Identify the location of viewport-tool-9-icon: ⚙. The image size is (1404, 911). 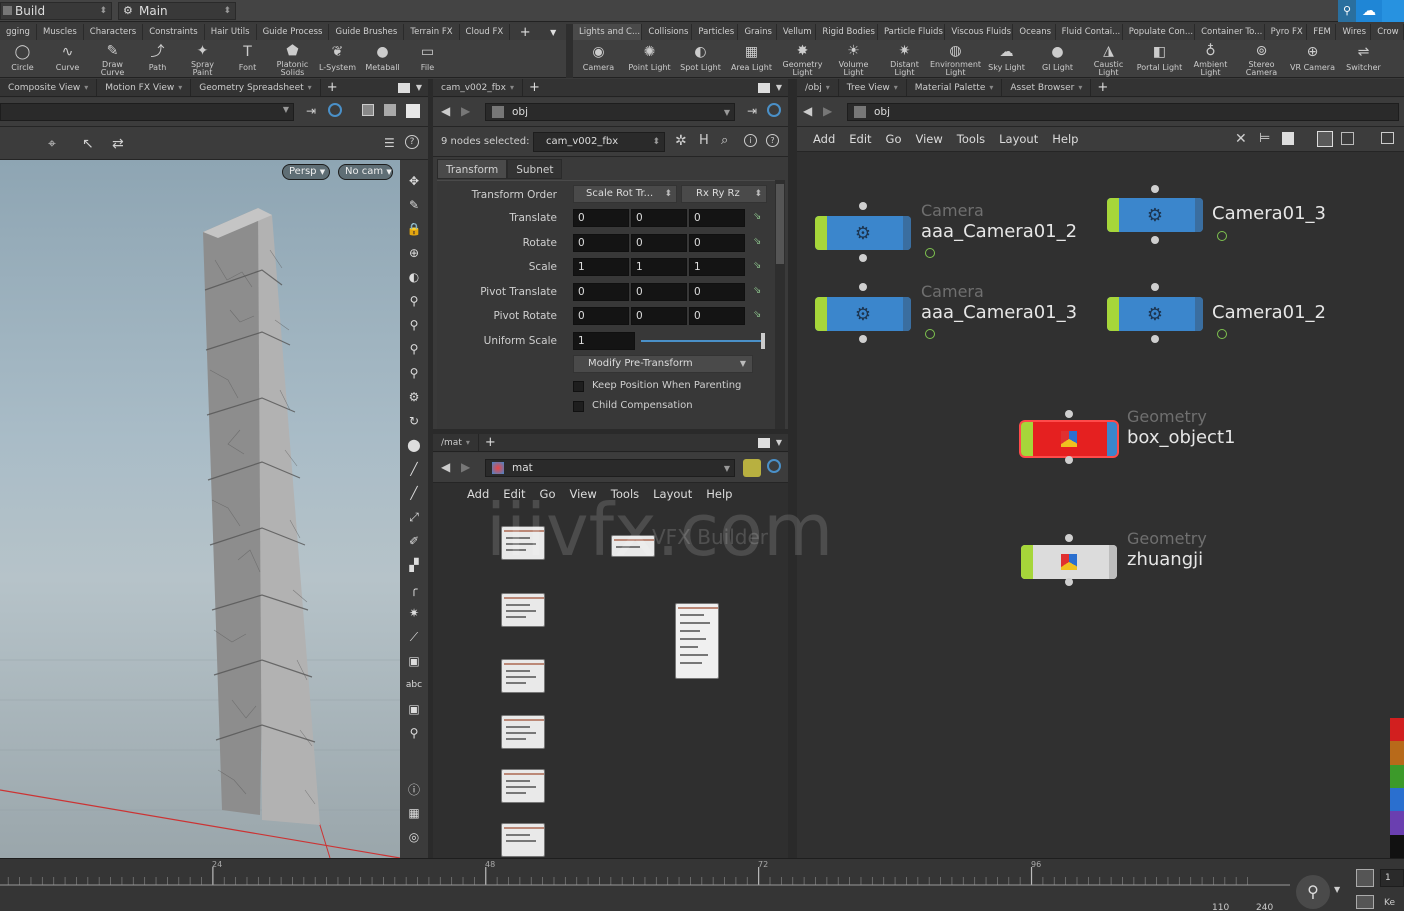
(414, 397).